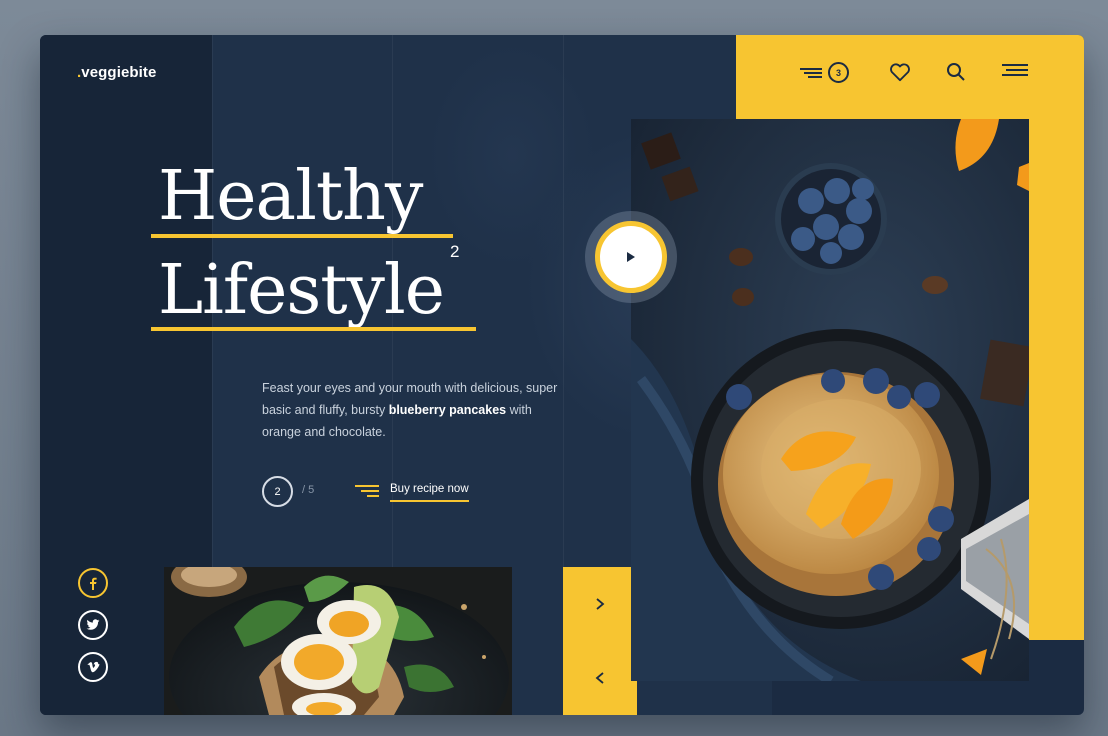  I want to click on slide-counter: 2, so click(277, 491).